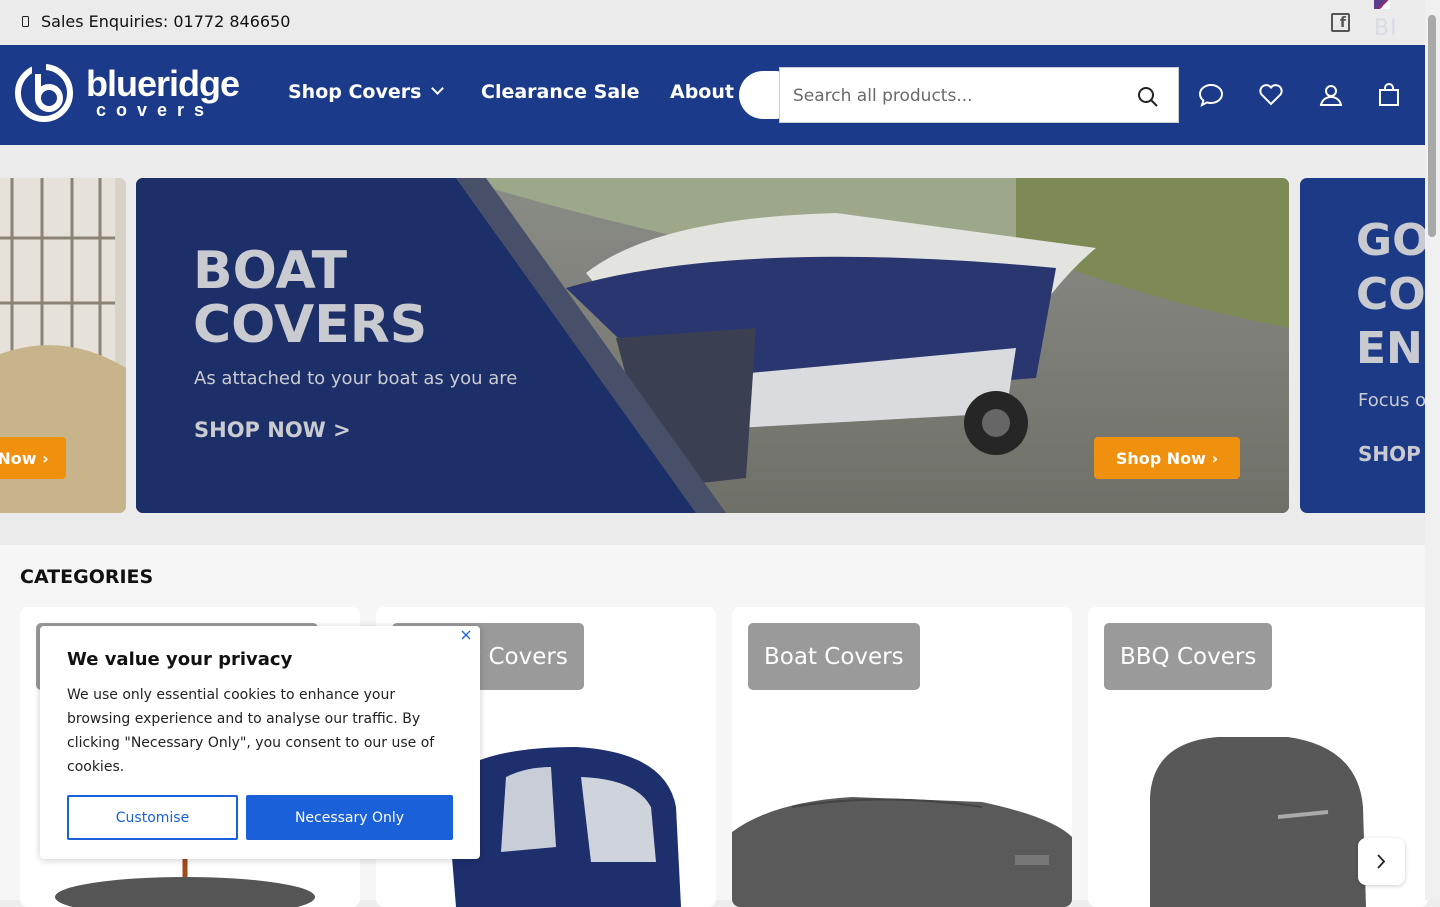 The width and height of the screenshot is (1440, 907). What do you see at coordinates (1382, 4) in the screenshot?
I see `language-flag-icon` at bounding box center [1382, 4].